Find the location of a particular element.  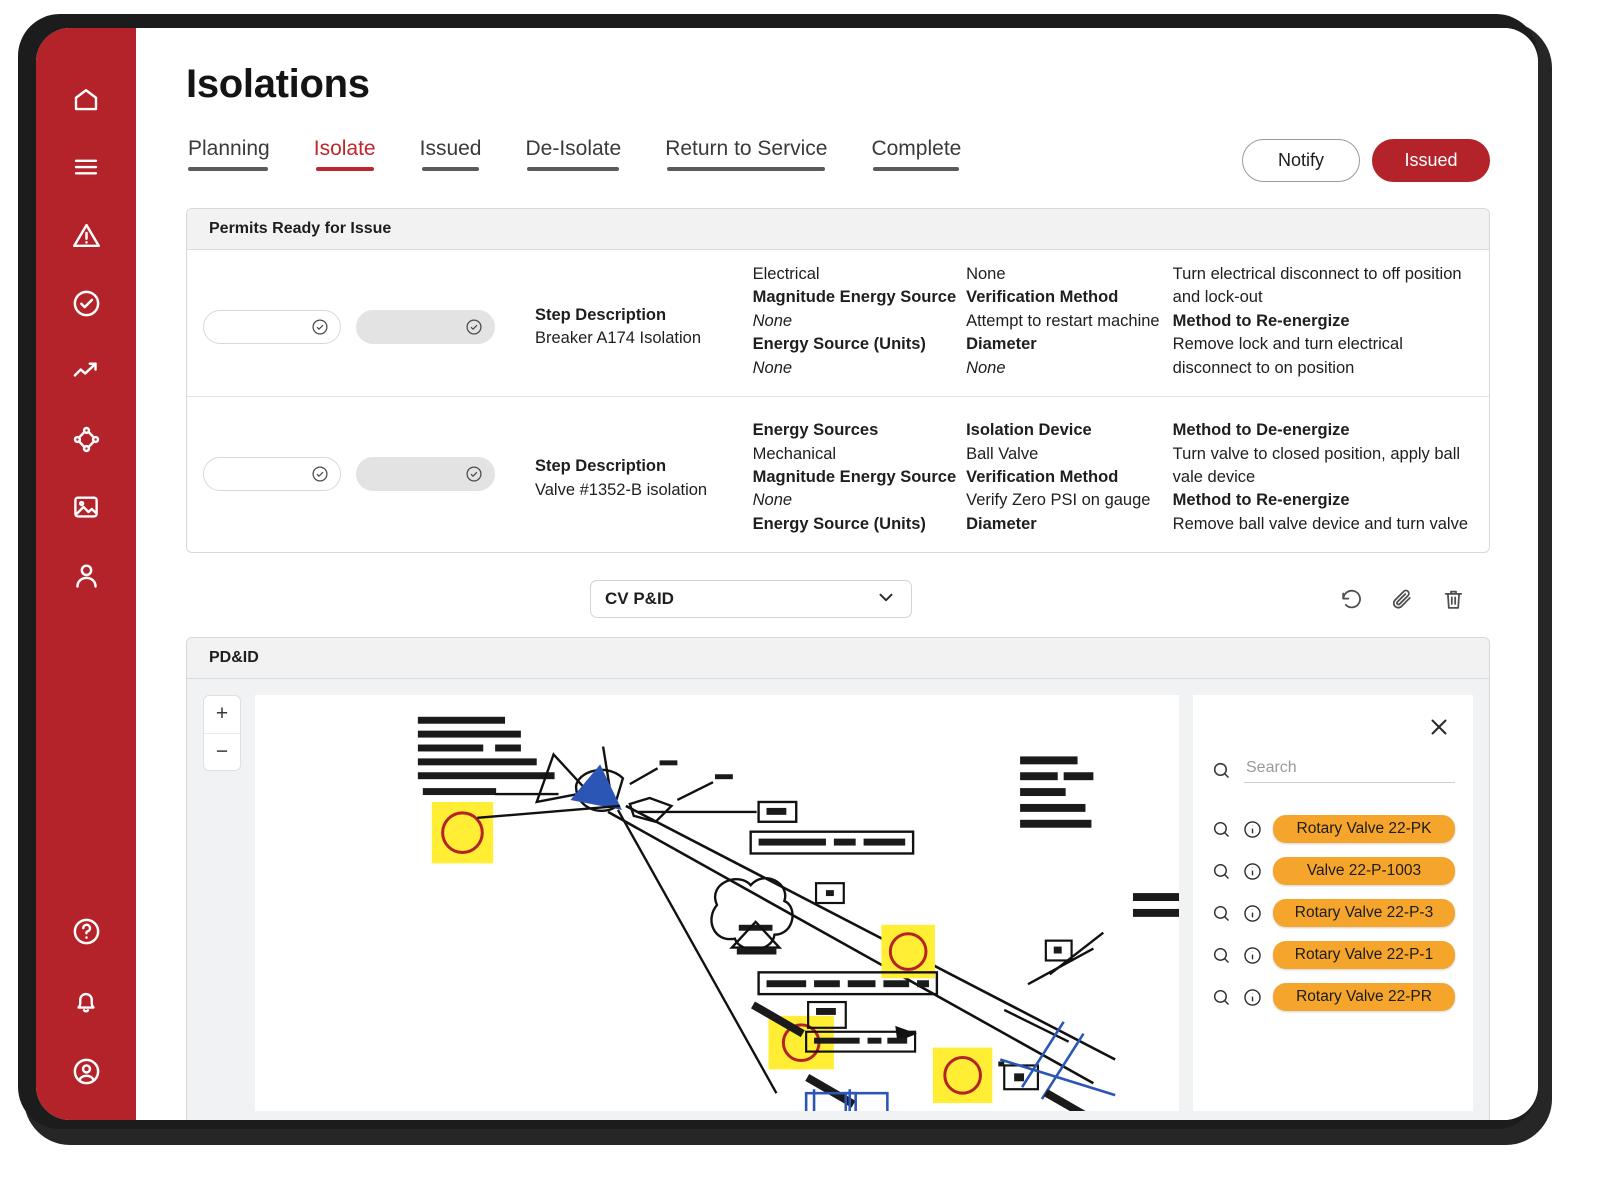

left-sidebar is located at coordinates (86, 574).